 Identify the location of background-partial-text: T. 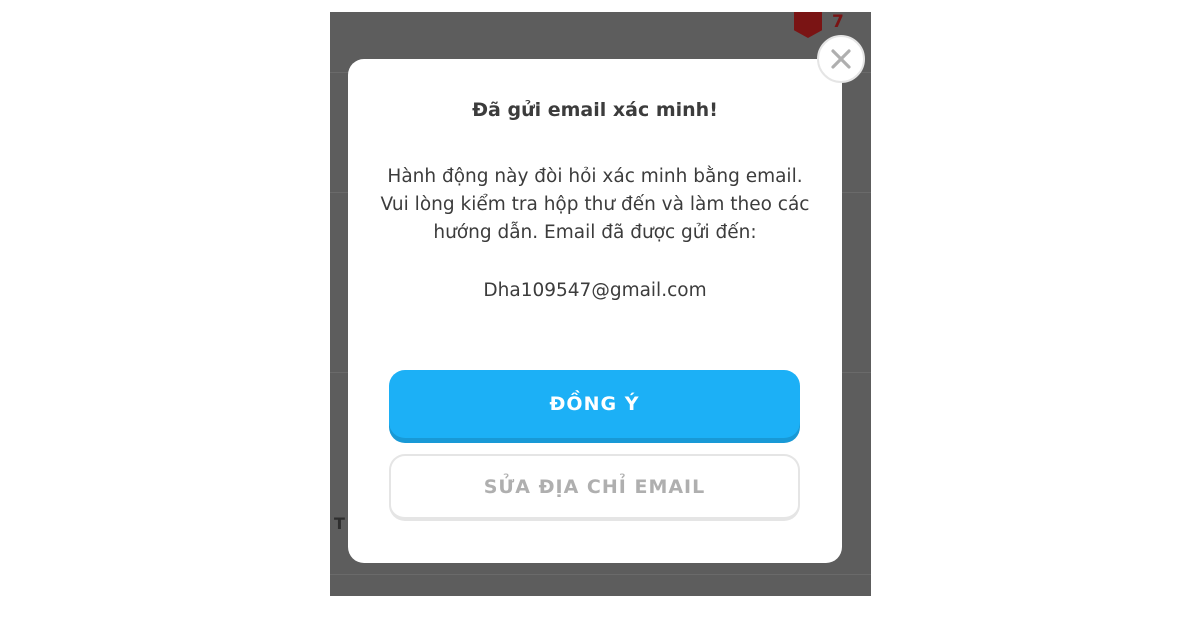
(339, 523).